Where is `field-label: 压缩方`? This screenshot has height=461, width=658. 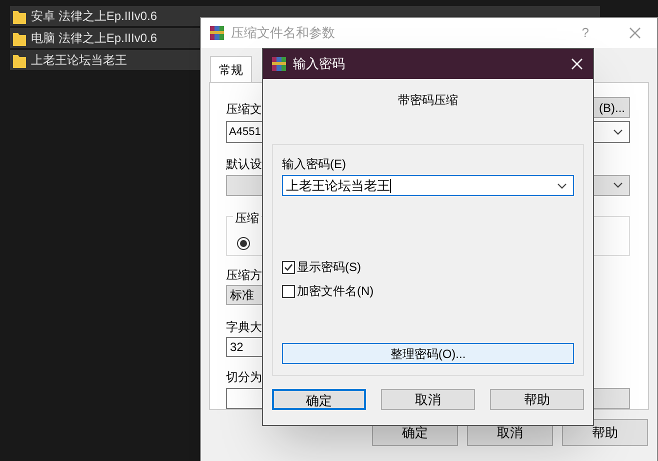 field-label: 压缩方 is located at coordinates (244, 275).